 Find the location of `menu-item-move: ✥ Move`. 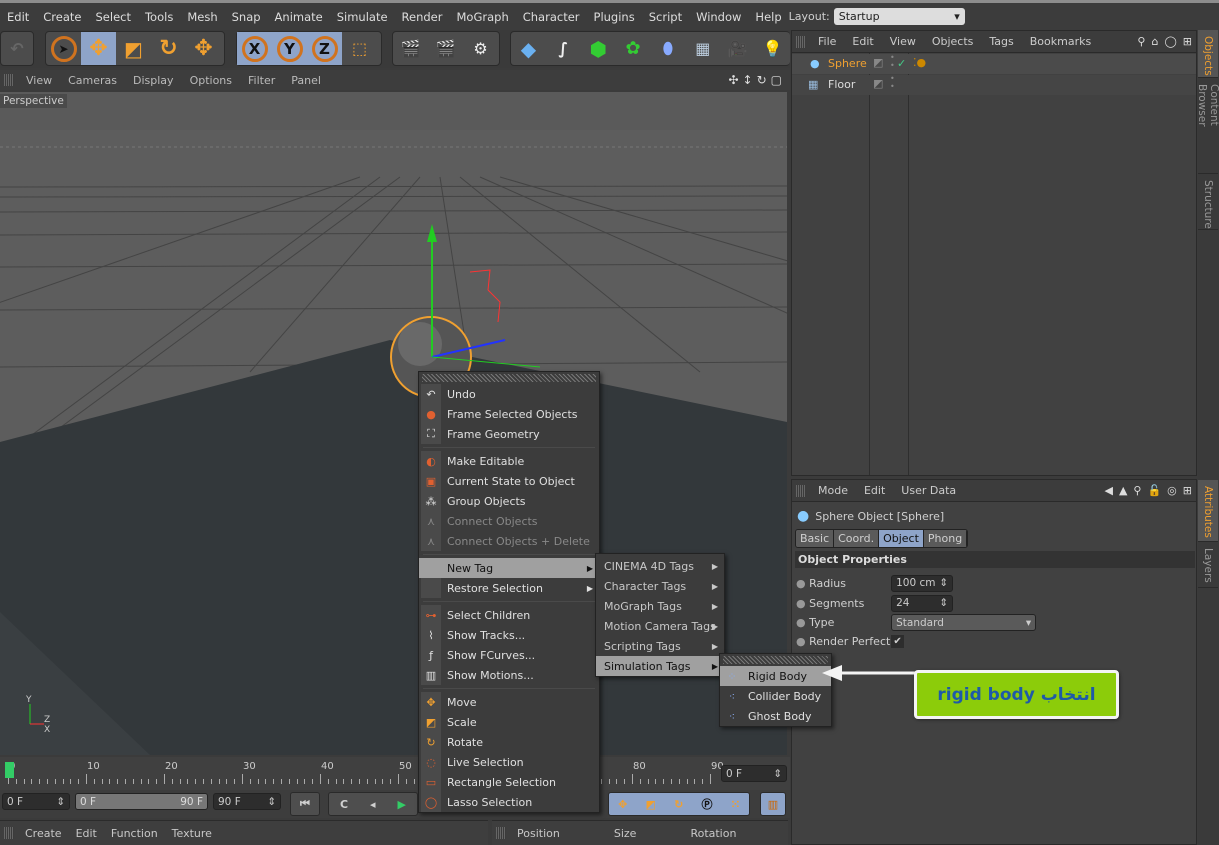

menu-item-move: ✥ Move is located at coordinates (509, 702).